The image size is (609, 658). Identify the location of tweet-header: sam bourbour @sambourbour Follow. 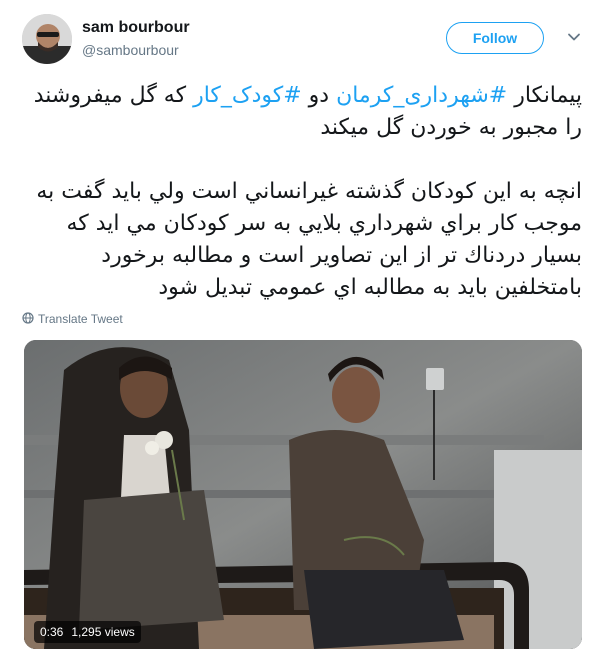
(307, 42).